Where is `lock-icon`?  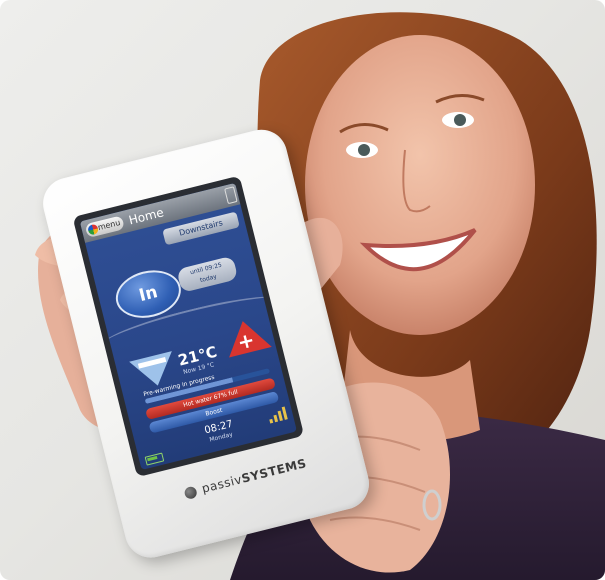 lock-icon is located at coordinates (231, 195).